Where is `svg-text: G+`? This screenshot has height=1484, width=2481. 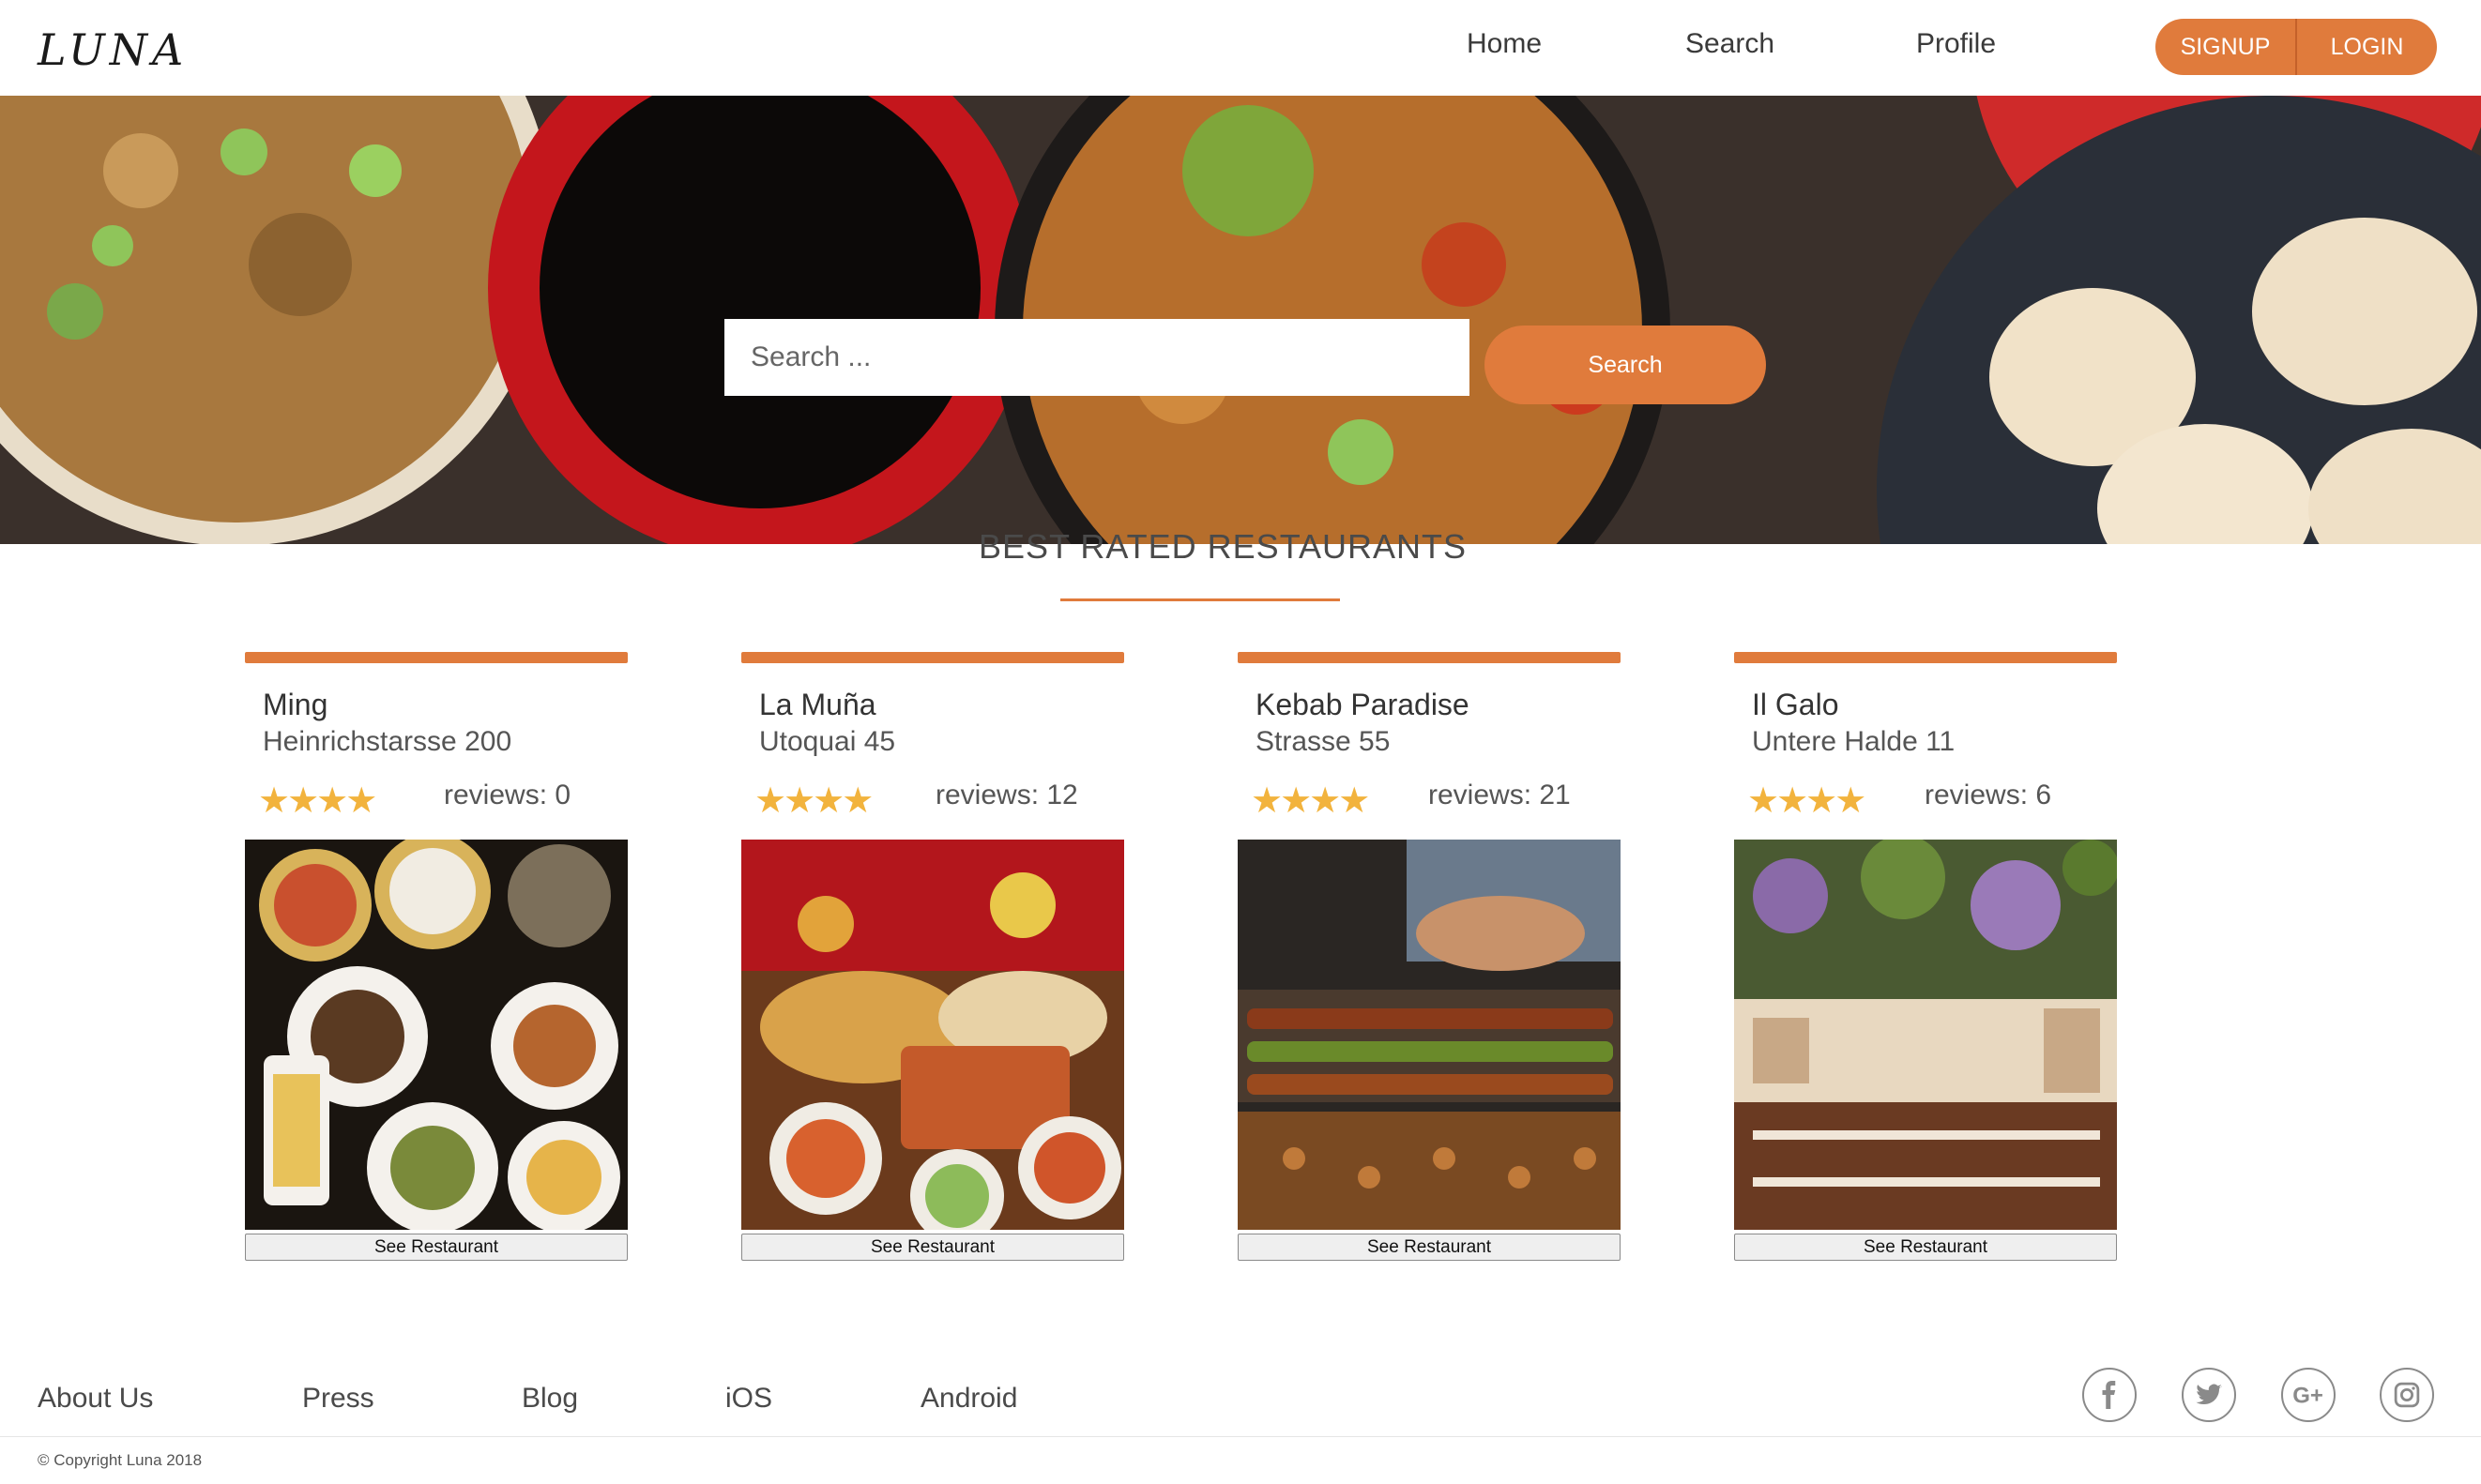
svg-text: G+ is located at coordinates (2307, 1395).